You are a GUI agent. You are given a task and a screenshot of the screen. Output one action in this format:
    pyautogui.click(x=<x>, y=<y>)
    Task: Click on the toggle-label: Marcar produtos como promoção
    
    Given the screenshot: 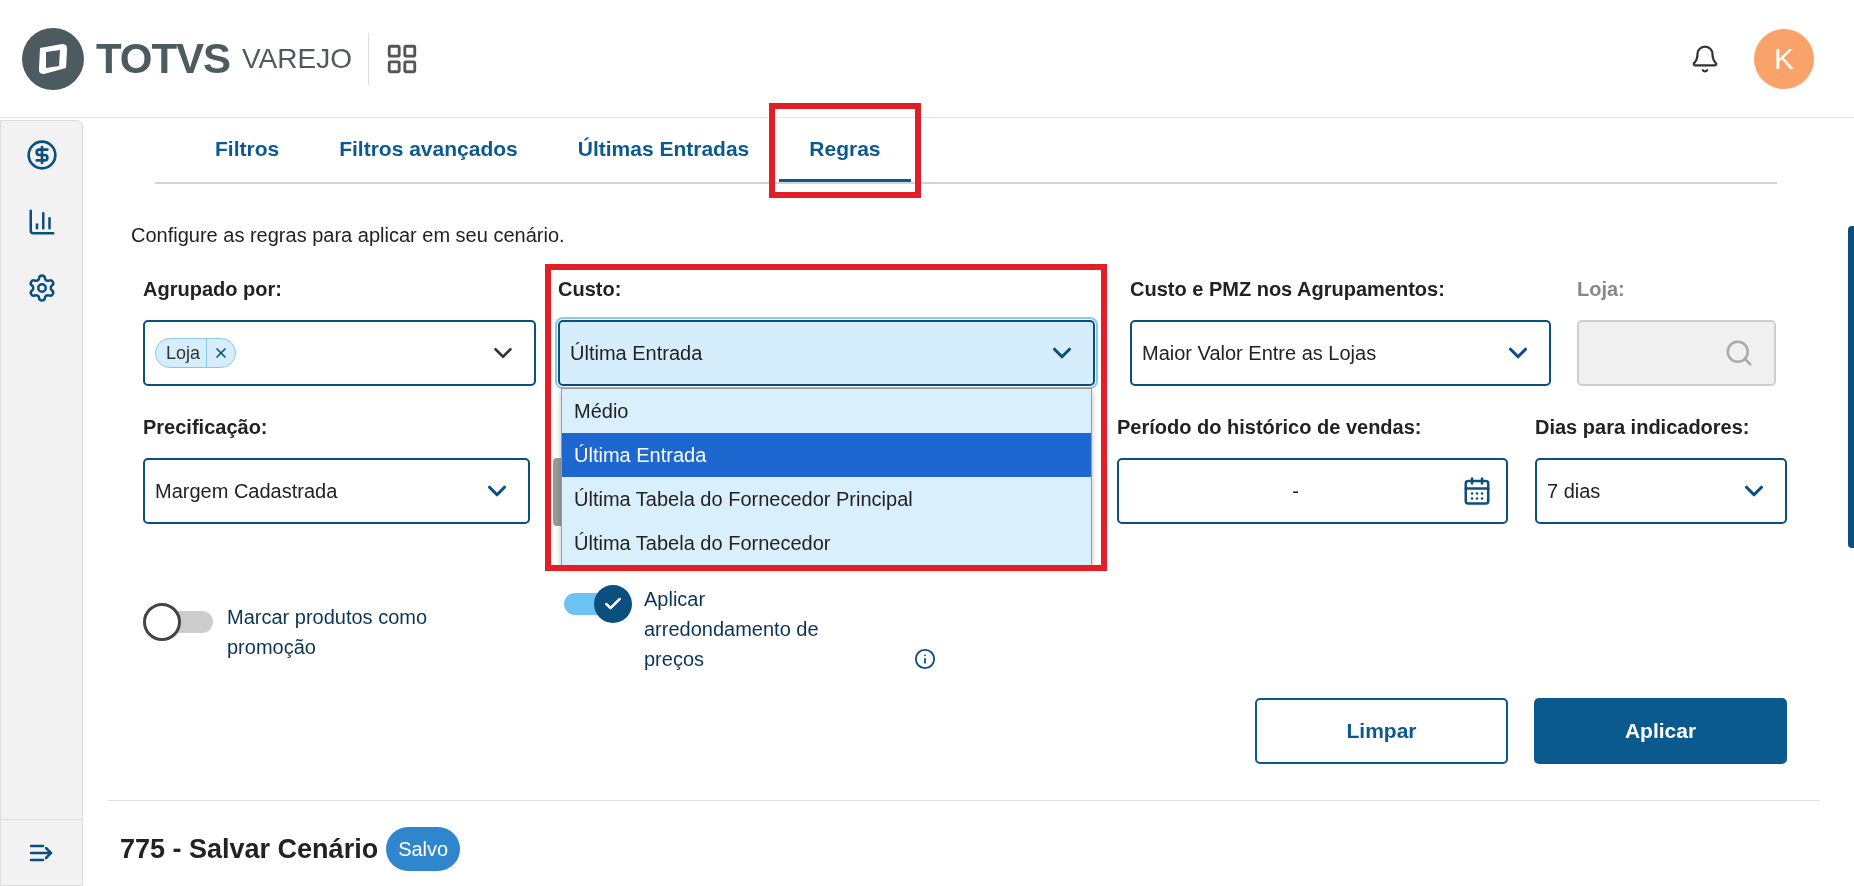 What is the action you would take?
    pyautogui.click(x=328, y=632)
    